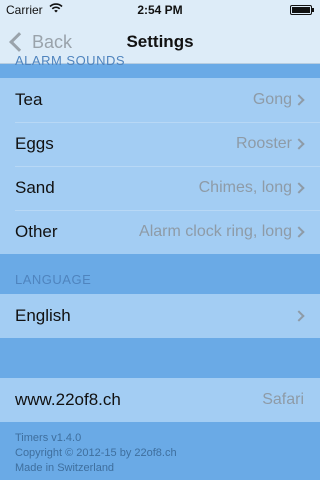 Image resolution: width=320 pixels, height=480 pixels. Describe the element at coordinates (245, 187) in the screenshot. I see `row-value: Chimes, long` at that location.